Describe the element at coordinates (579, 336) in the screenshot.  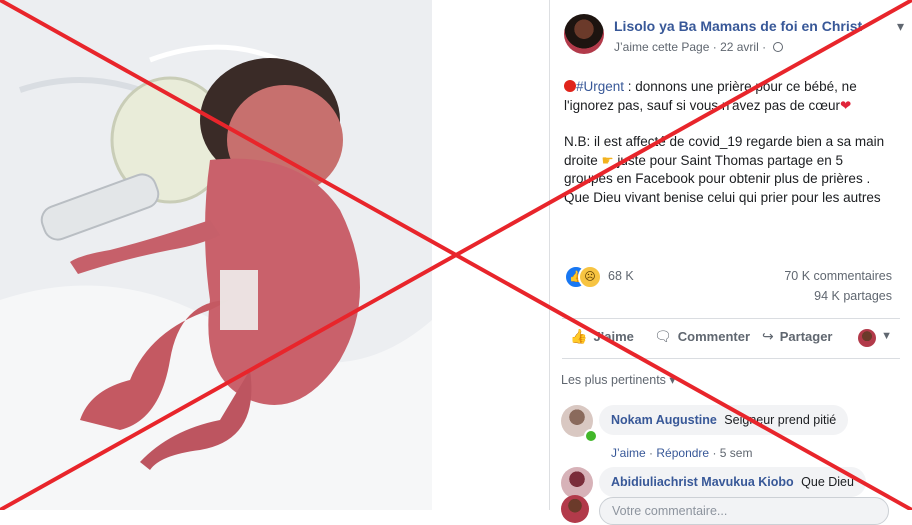
I see `like-action-icon: 👍` at that location.